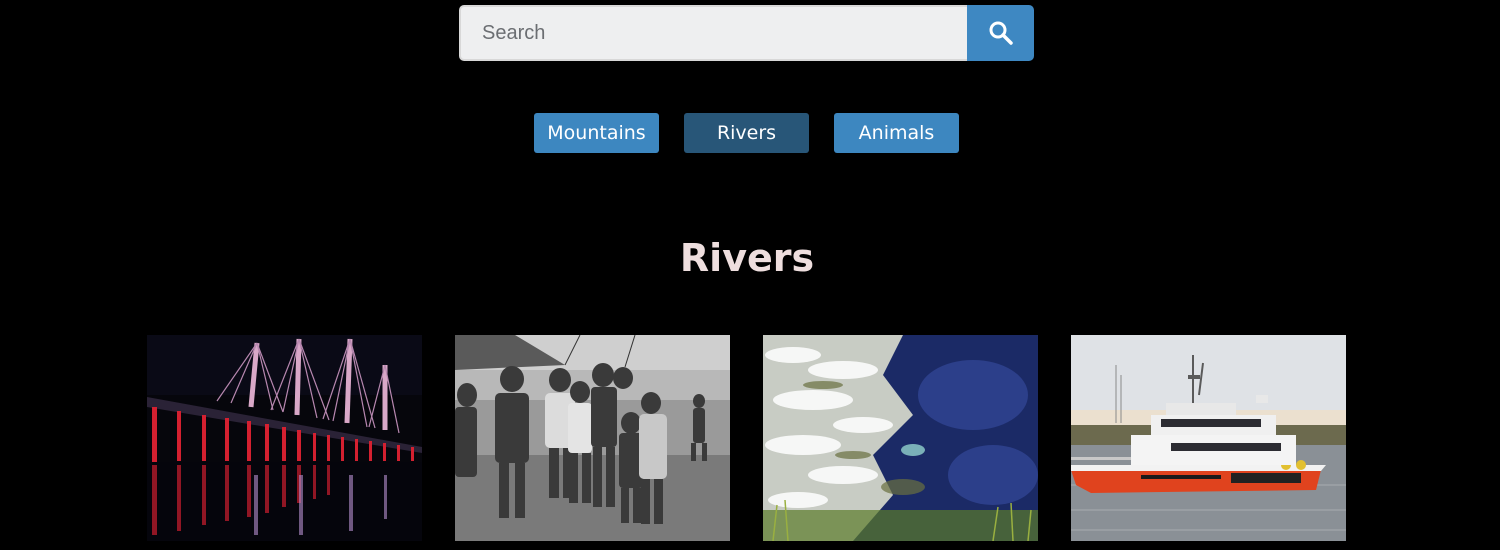 Image resolution: width=1500 pixels, height=550 pixels. I want to click on gallery-photo-bridge, so click(284, 438).